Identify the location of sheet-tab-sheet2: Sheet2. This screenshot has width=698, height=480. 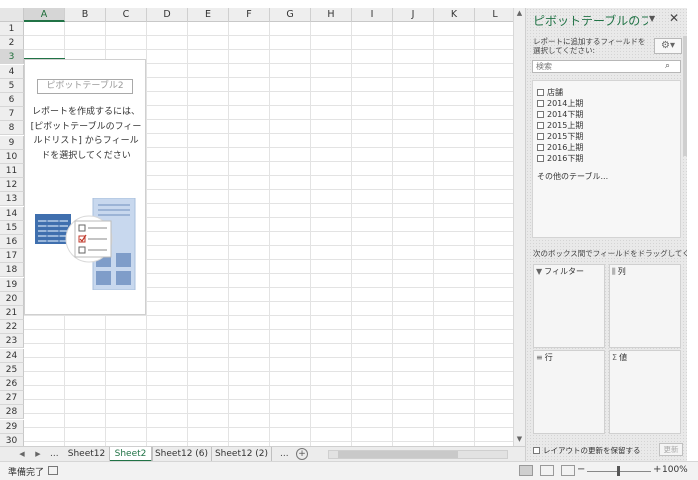
(131, 454).